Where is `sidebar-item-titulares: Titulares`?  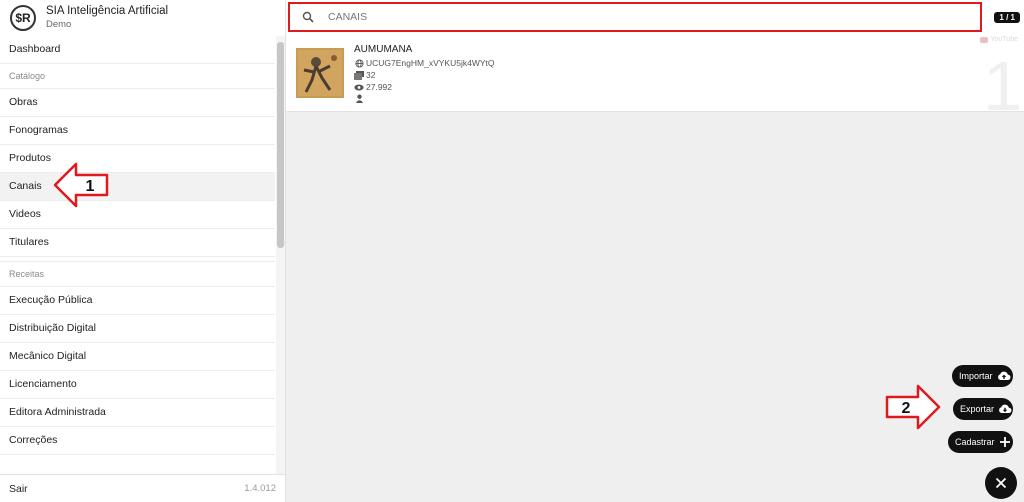 sidebar-item-titulares: Titulares is located at coordinates (137, 243).